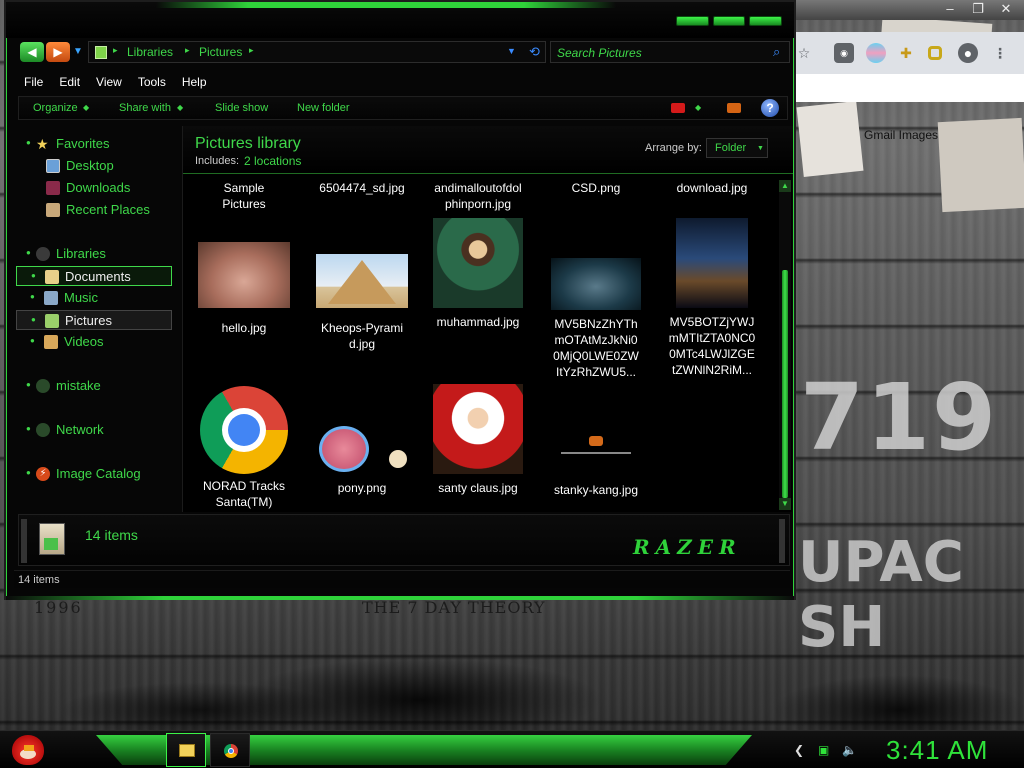 Image resolution: width=1024 pixels, height=768 pixels. I want to click on recent-pages-chevron-icon: ▼, so click(78, 52).